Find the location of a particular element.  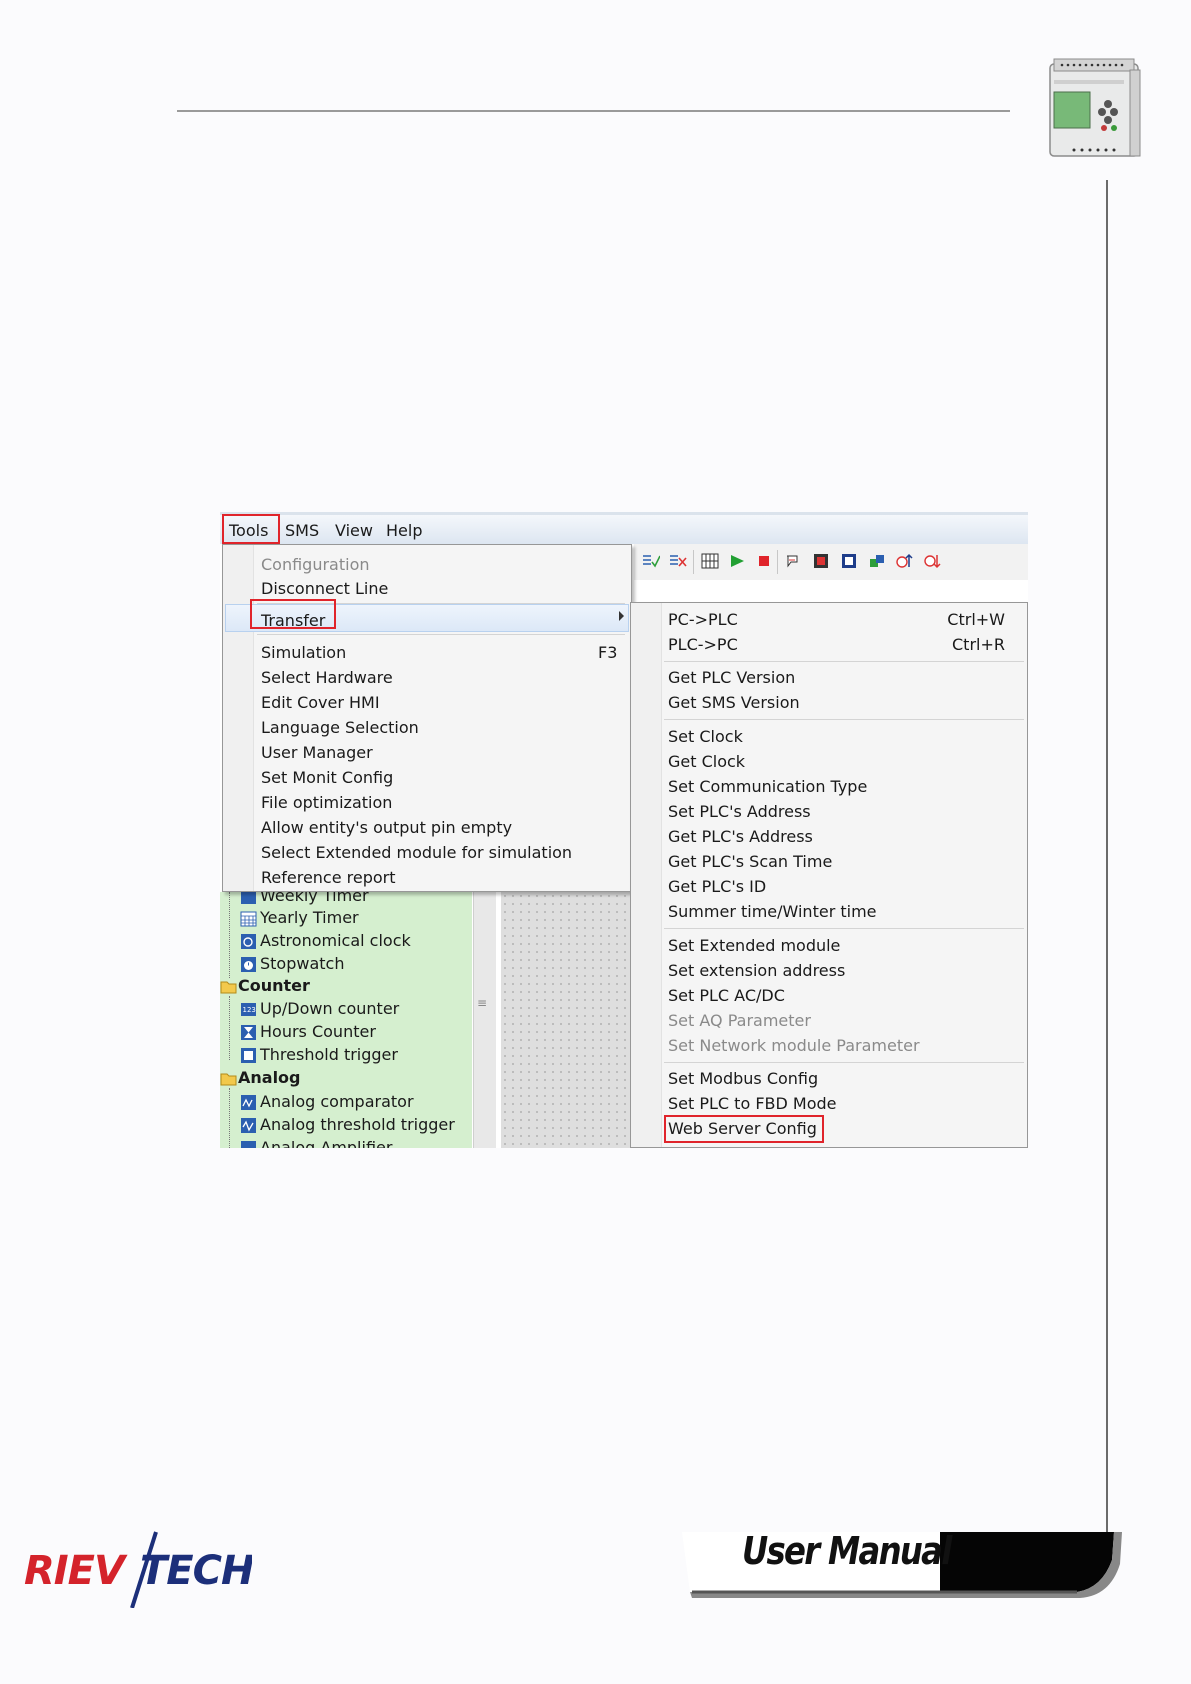

network-icon is located at coordinates (877, 561).